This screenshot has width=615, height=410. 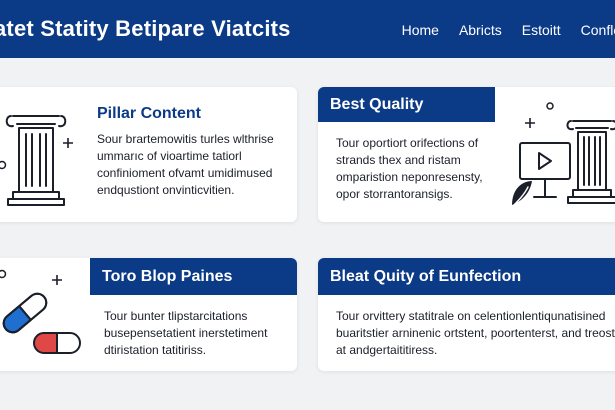 I want to click on card-body-line: ummarıc of vioartime tatiorl, so click(x=169, y=156).